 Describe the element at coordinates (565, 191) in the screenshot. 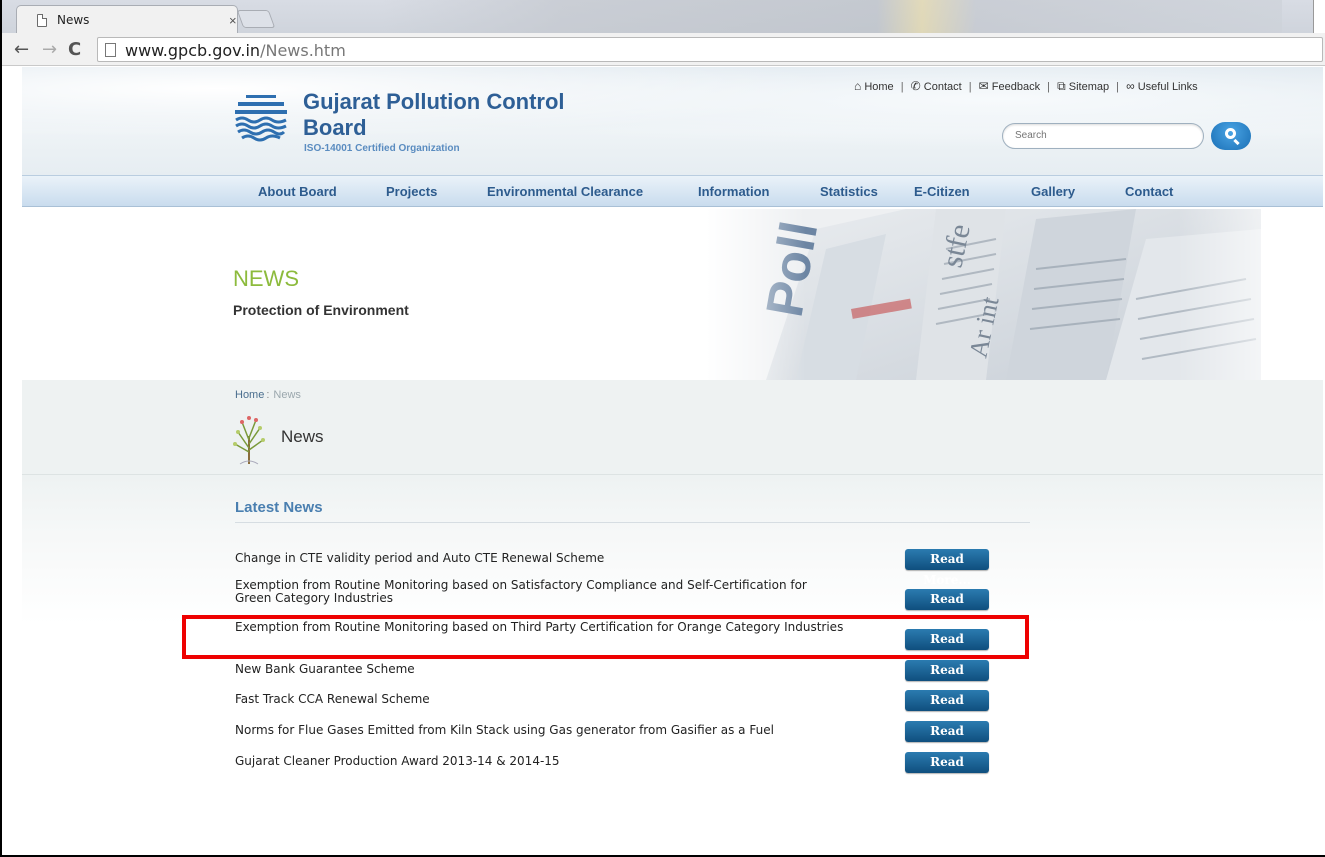

I see `nav-environmental-clearance: Environmental Clearance` at that location.